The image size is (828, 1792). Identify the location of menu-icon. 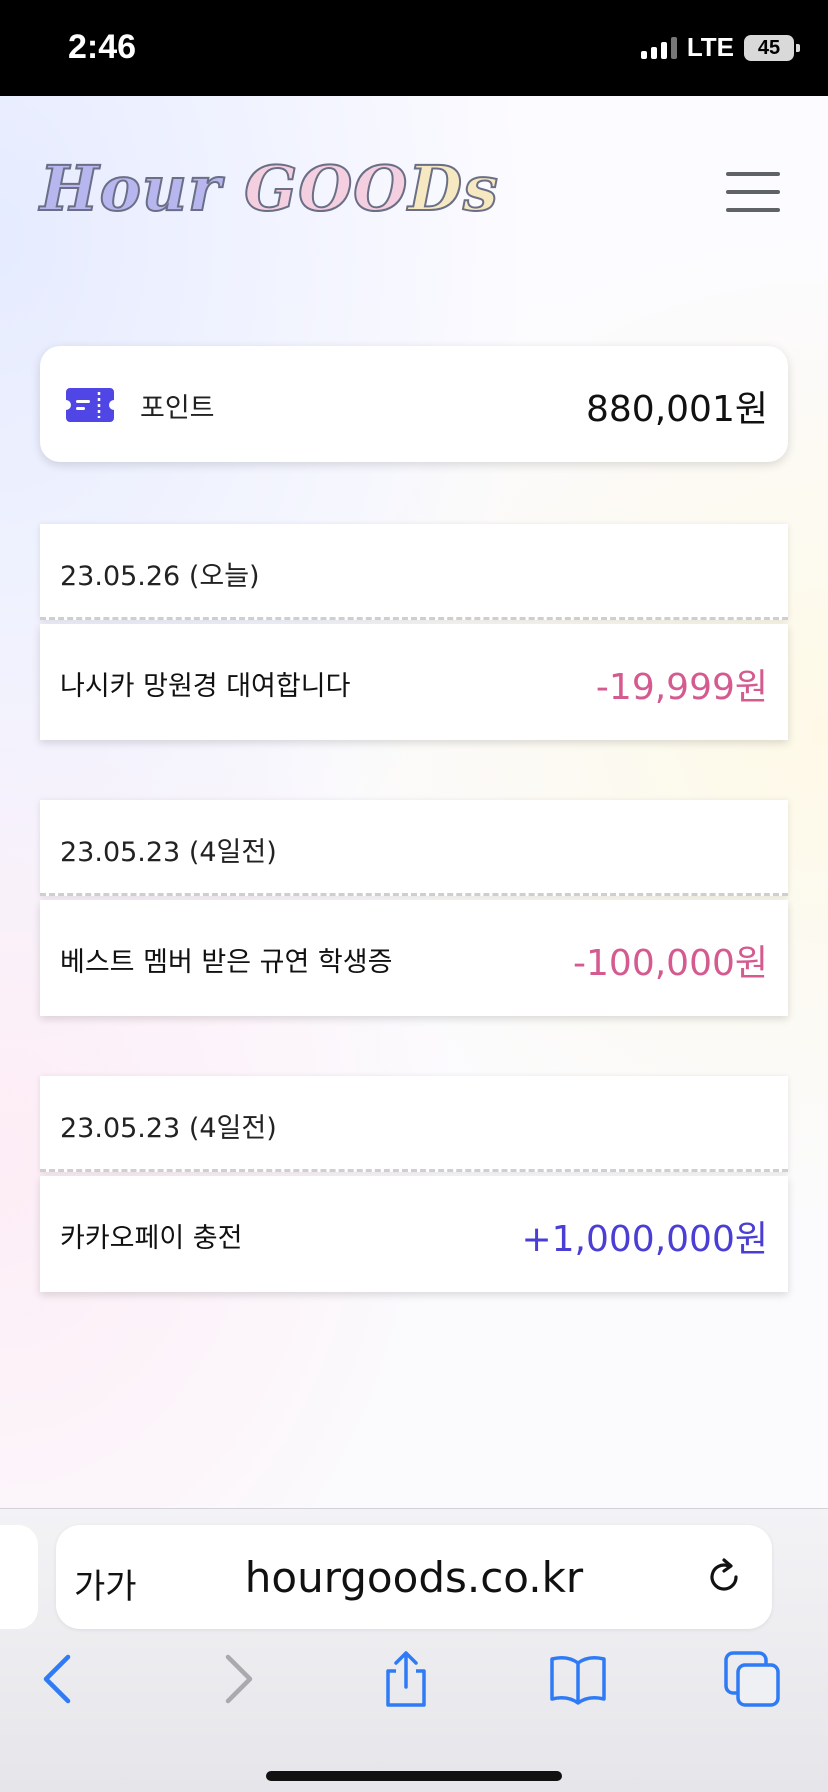
(753, 192).